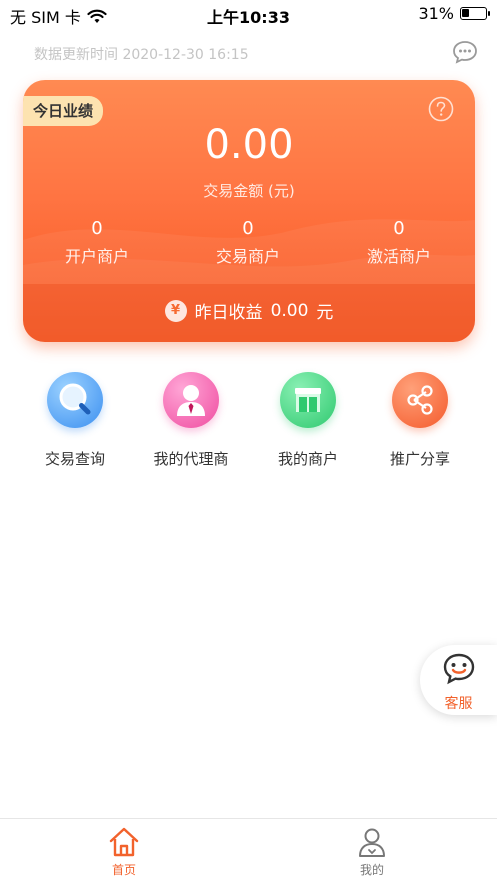 The height and width of the screenshot is (883, 497). What do you see at coordinates (97, 242) in the screenshot?
I see `stat-opened-merchants: 0 开户商户` at bounding box center [97, 242].